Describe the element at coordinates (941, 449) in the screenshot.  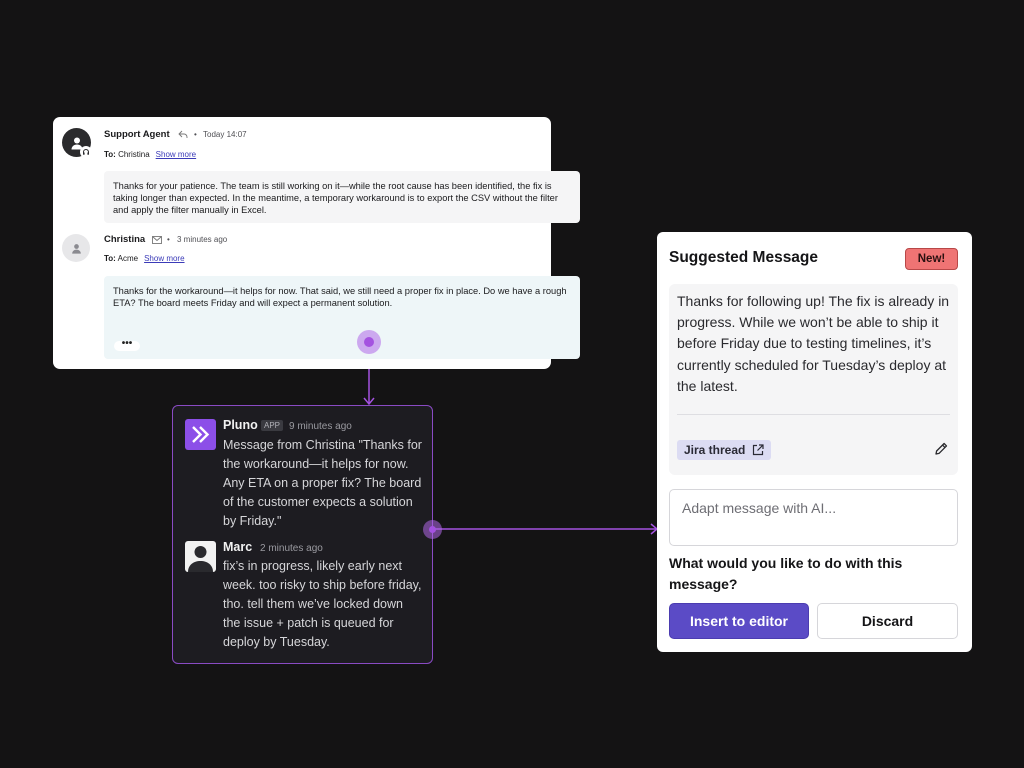
I see `pencil-icon` at that location.